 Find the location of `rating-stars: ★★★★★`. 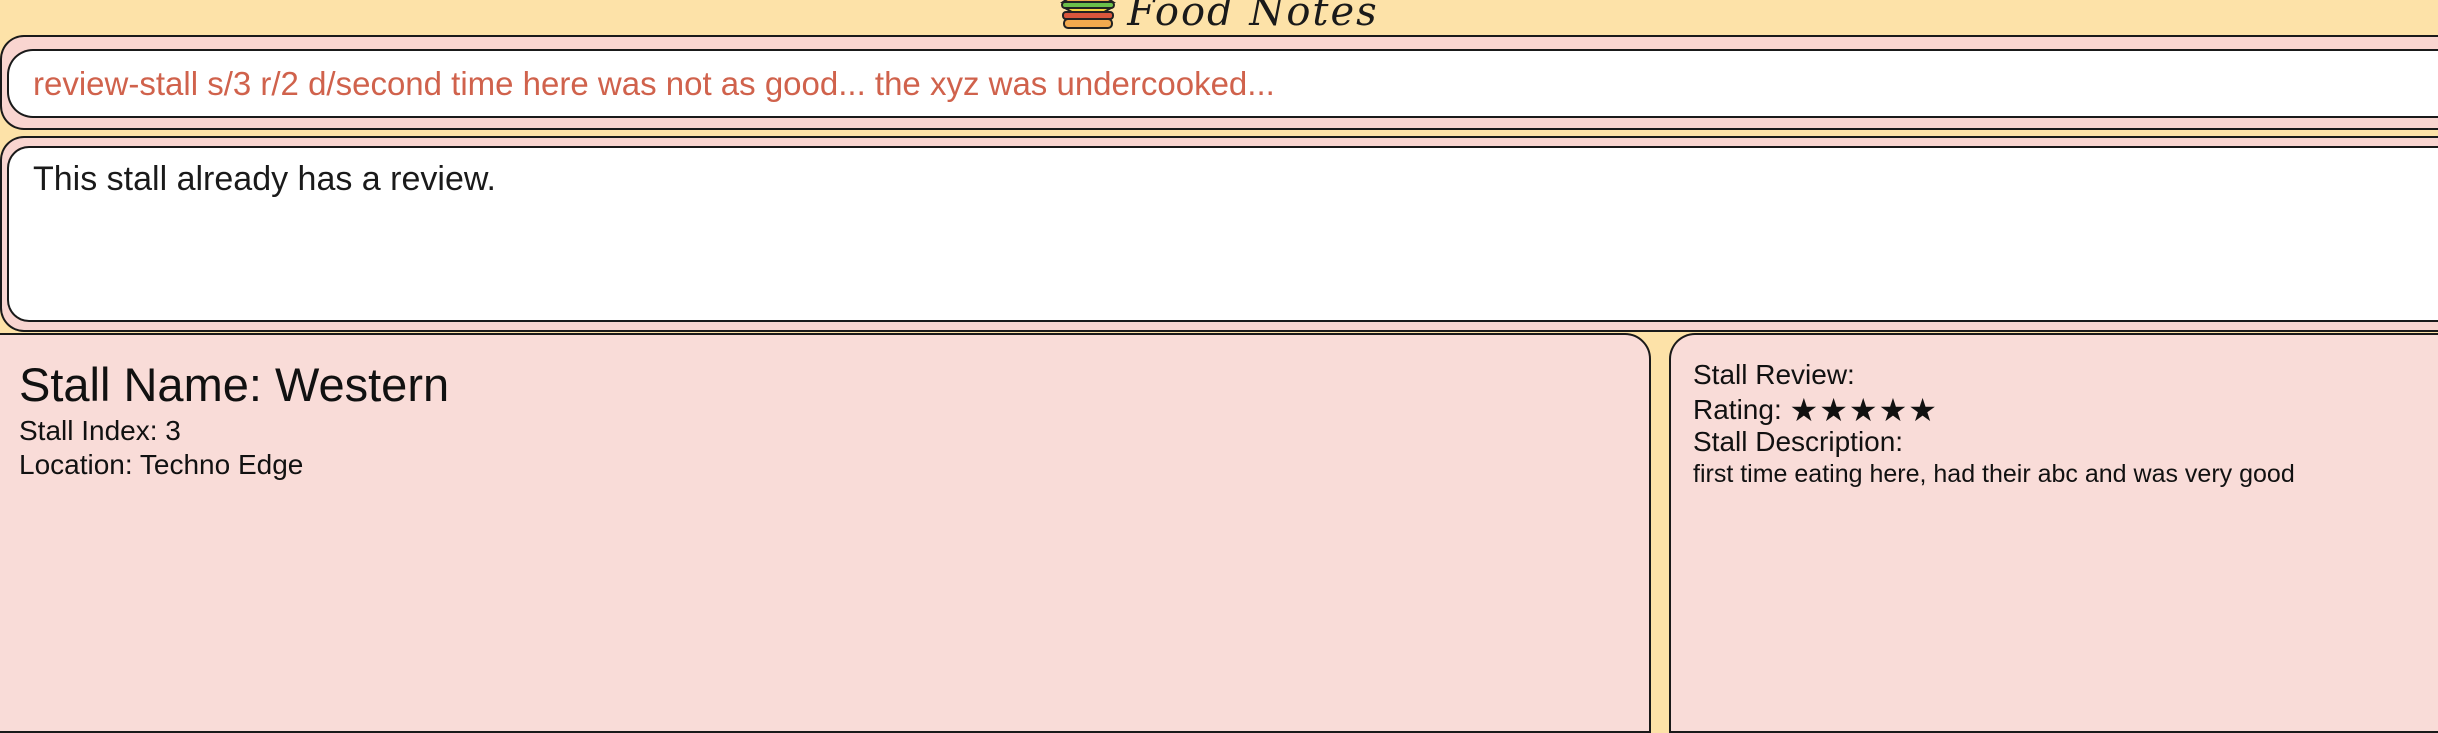

rating-stars: ★★★★★ is located at coordinates (1863, 410).